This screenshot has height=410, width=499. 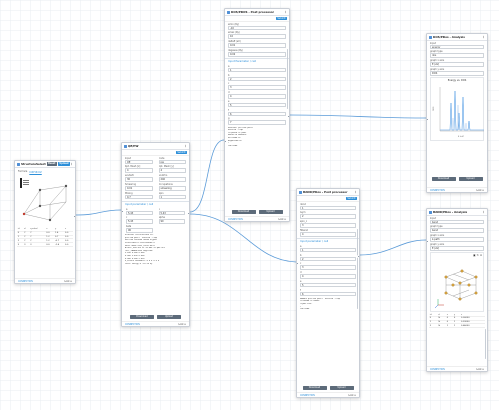 I want to click on field-input: 240, so click(x=172, y=179).